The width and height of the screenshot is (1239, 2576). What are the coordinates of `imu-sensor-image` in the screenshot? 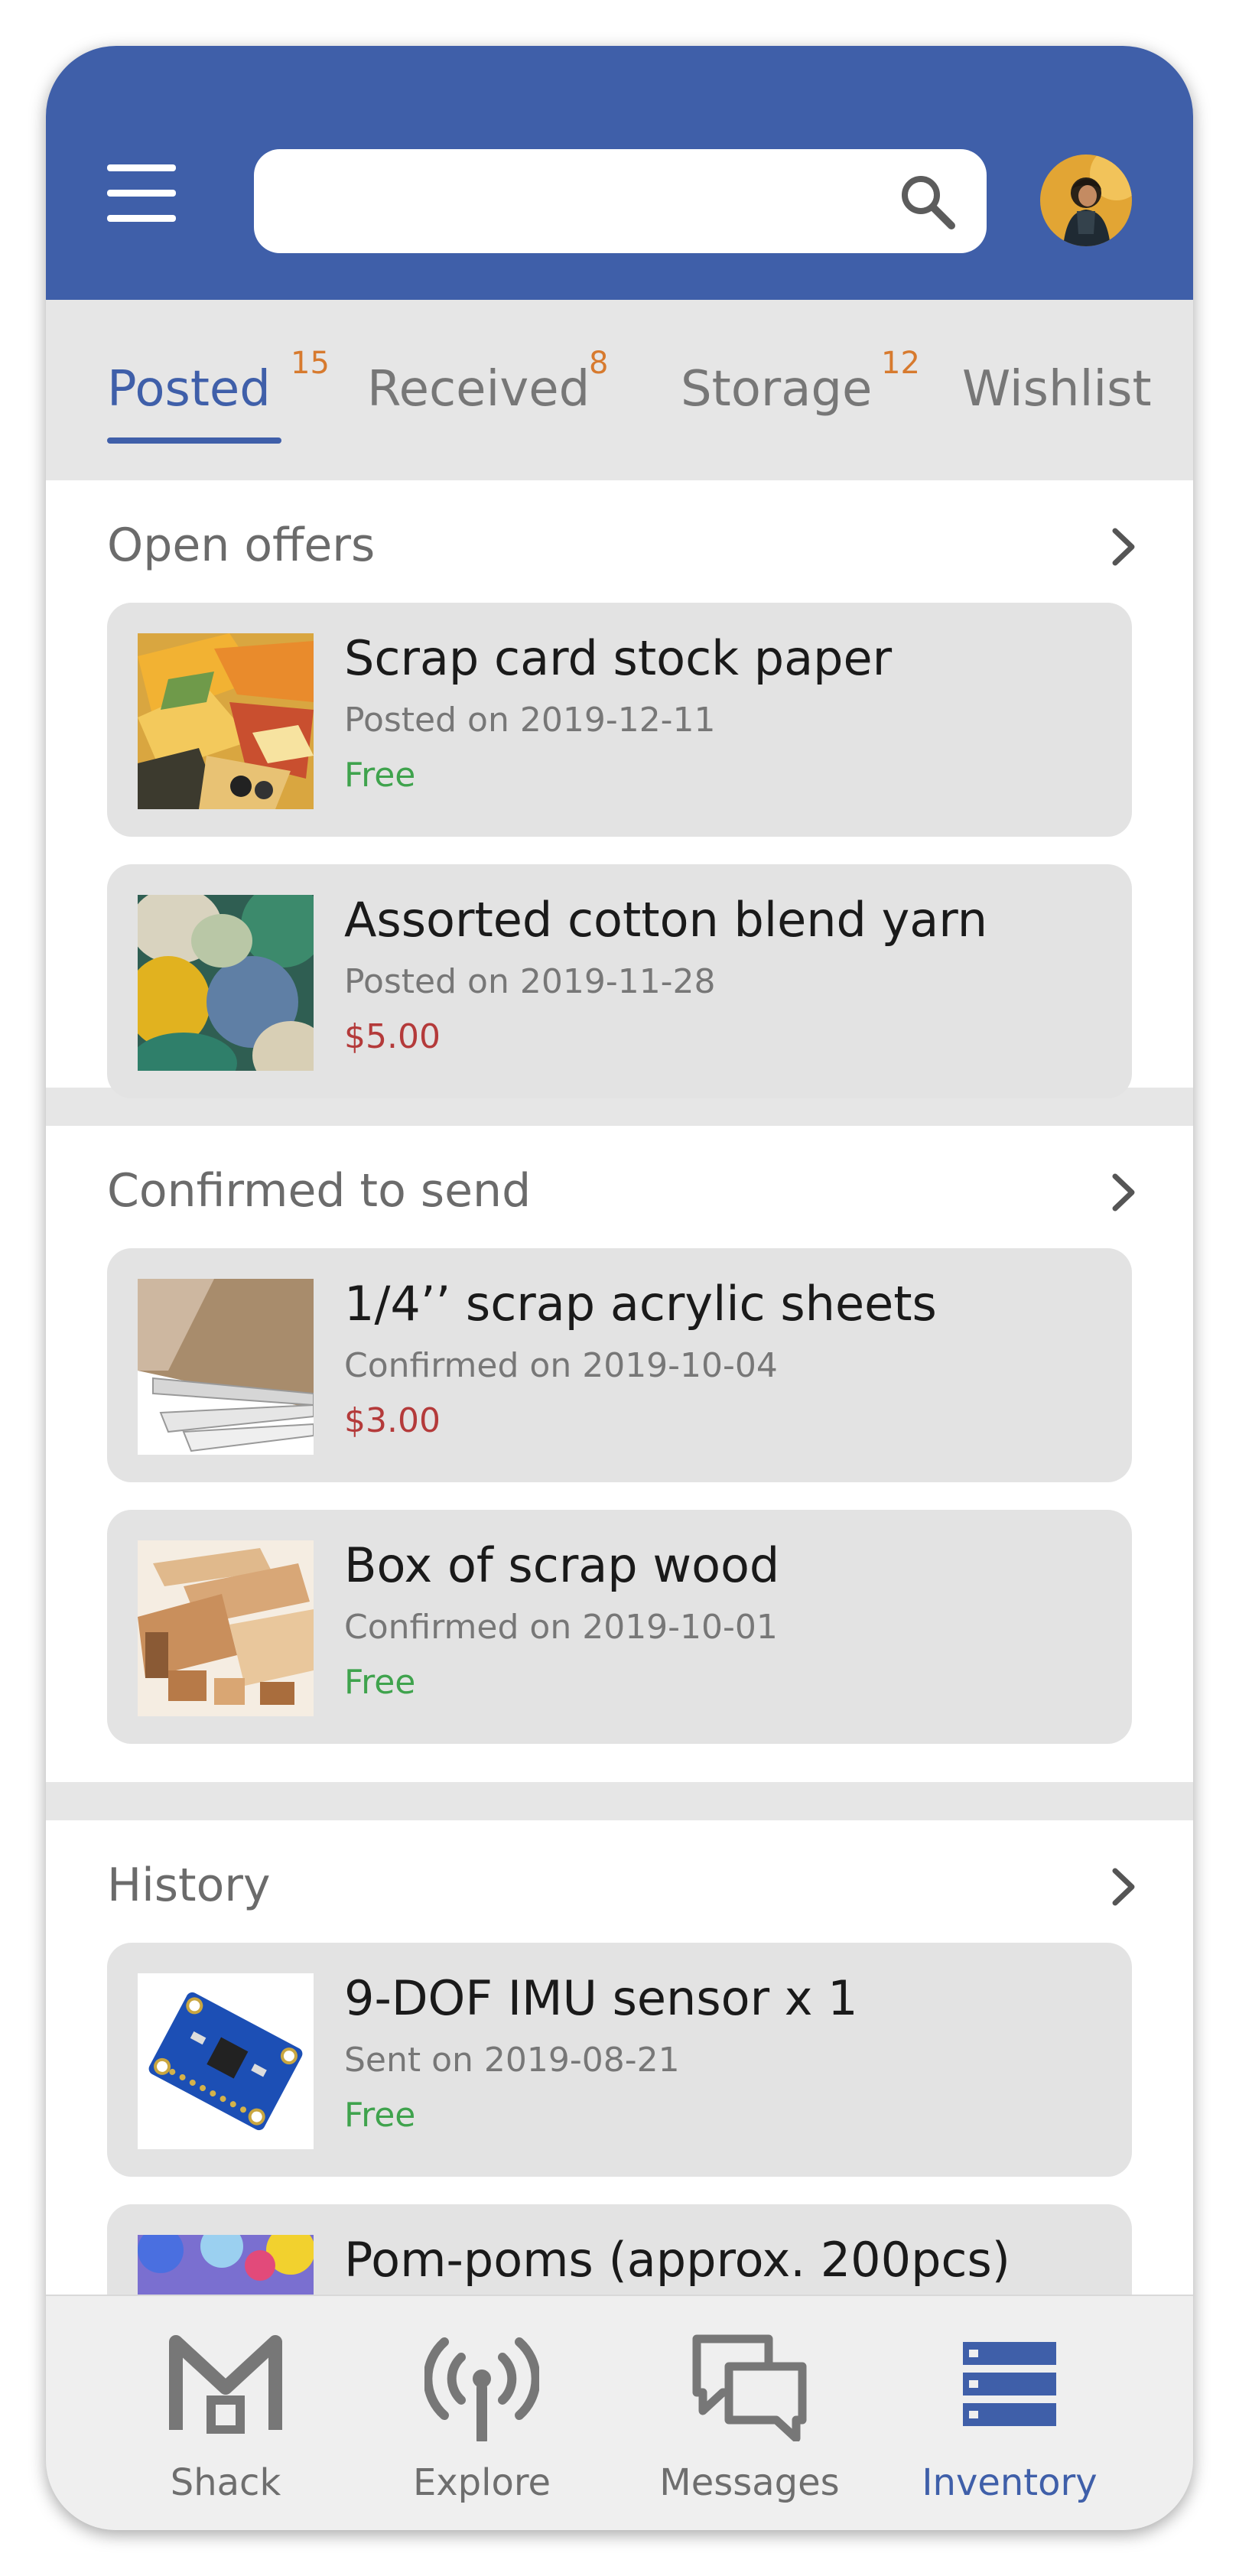 It's located at (226, 2061).